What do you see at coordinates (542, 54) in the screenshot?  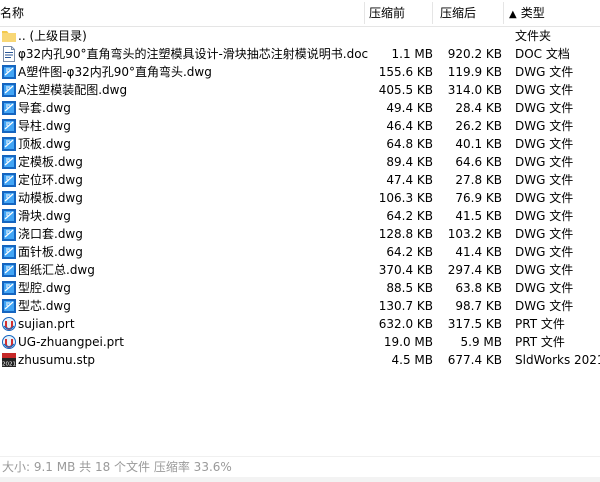 I see `file-type: DOC 文档` at bounding box center [542, 54].